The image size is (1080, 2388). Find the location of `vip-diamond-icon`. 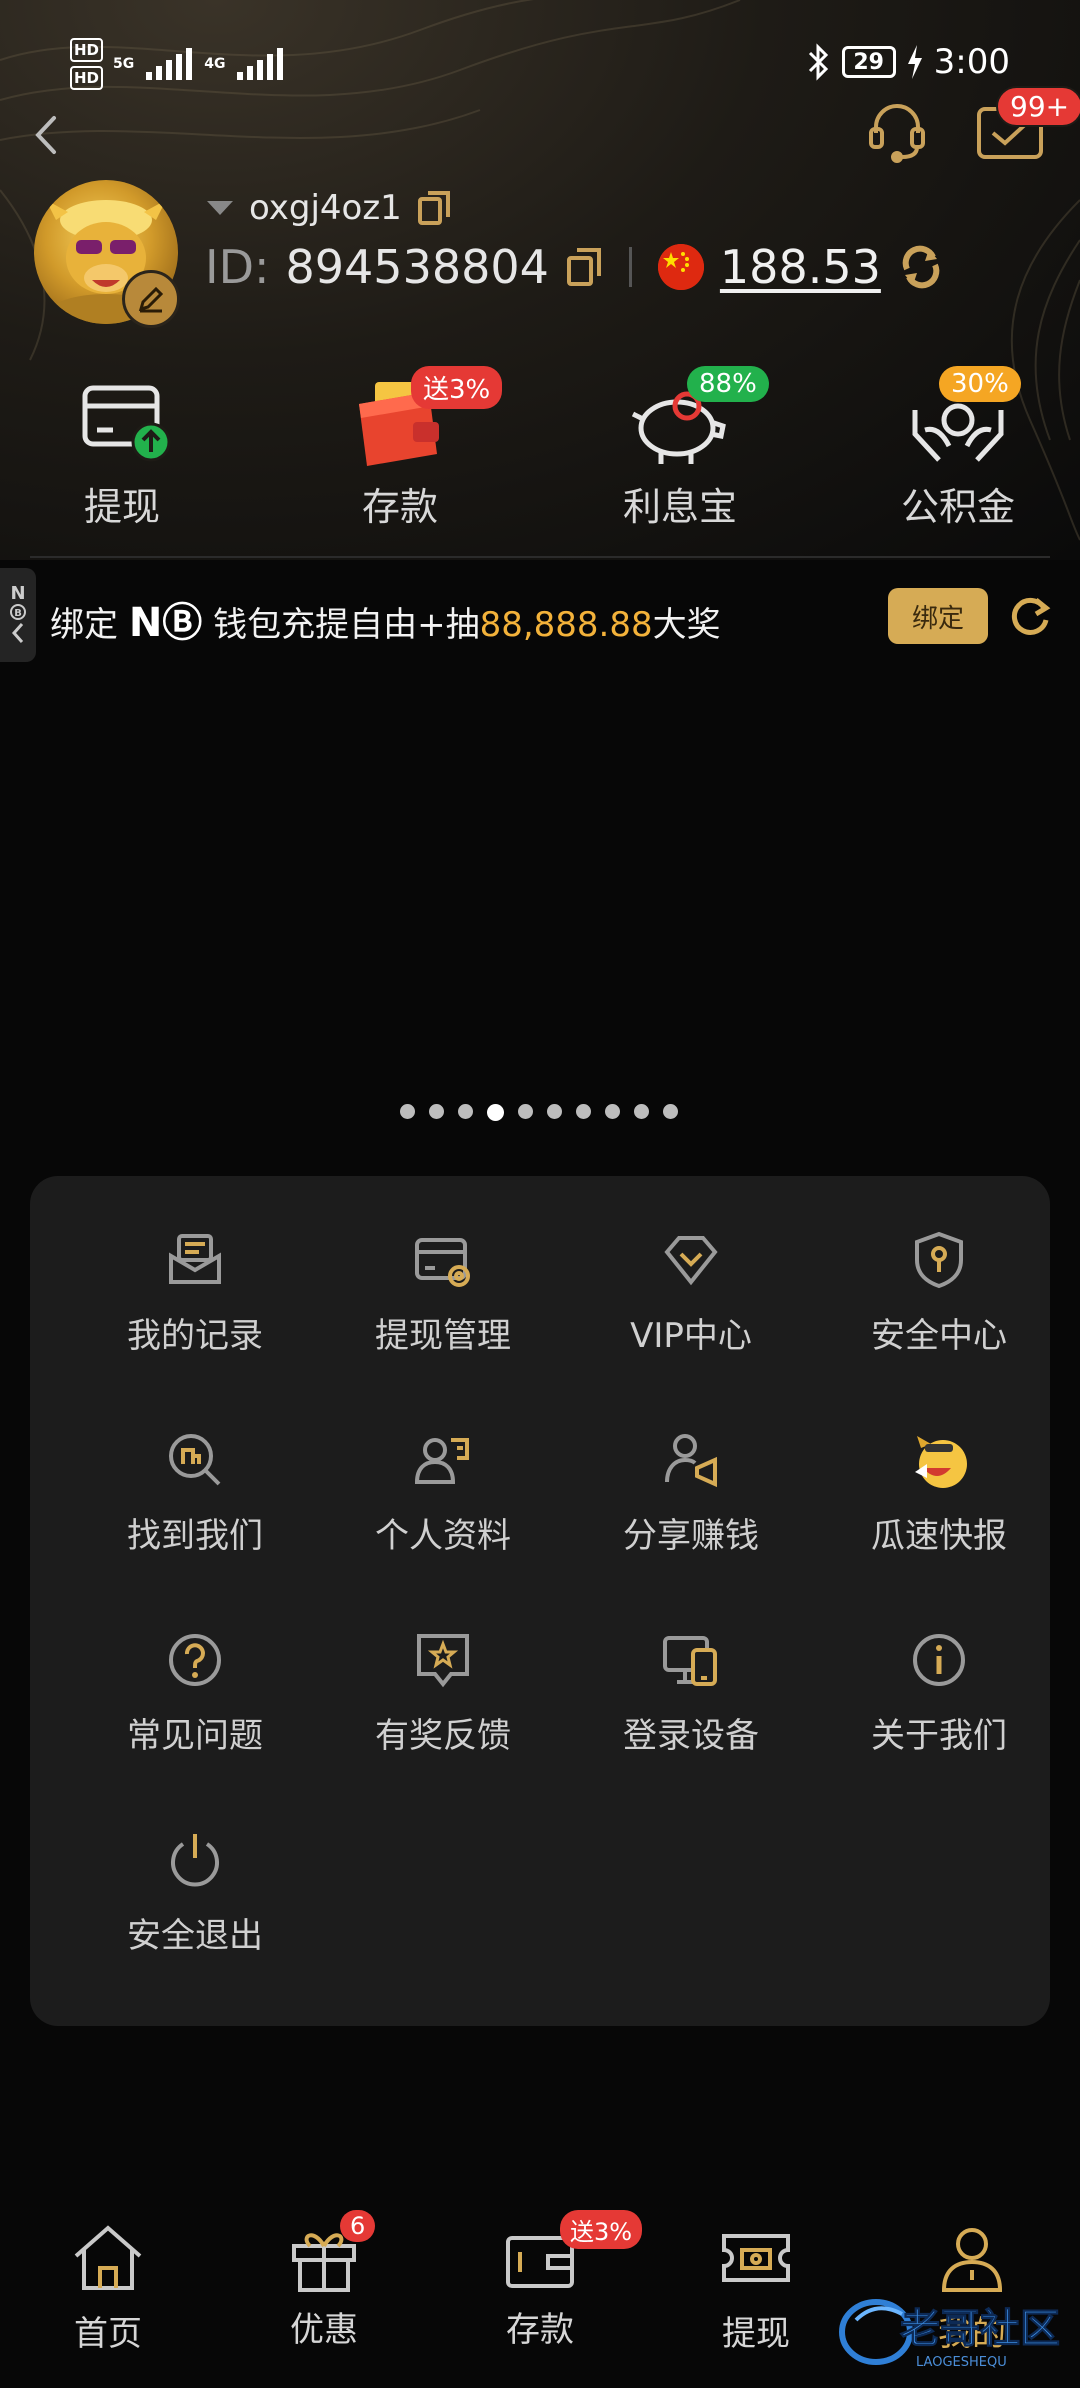

vip-diamond-icon is located at coordinates (691, 1261).